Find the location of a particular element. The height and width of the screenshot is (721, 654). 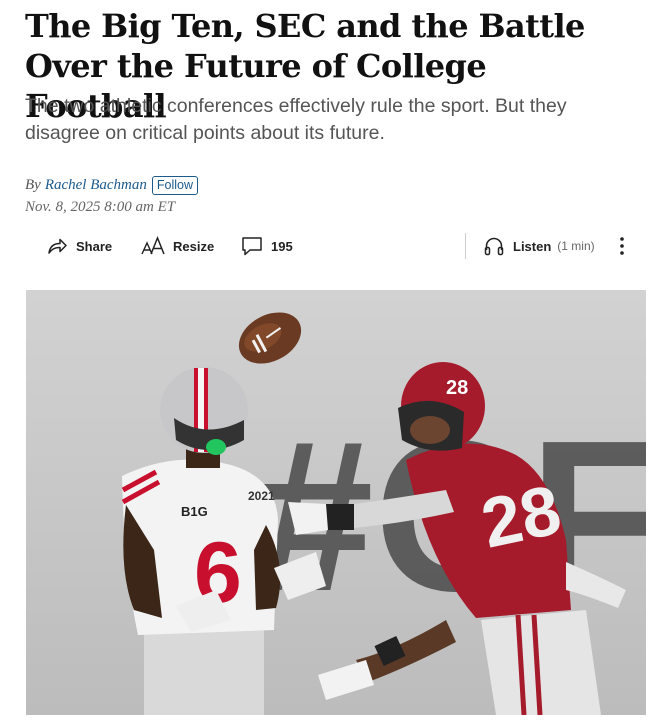

more-options-button is located at coordinates (622, 246).